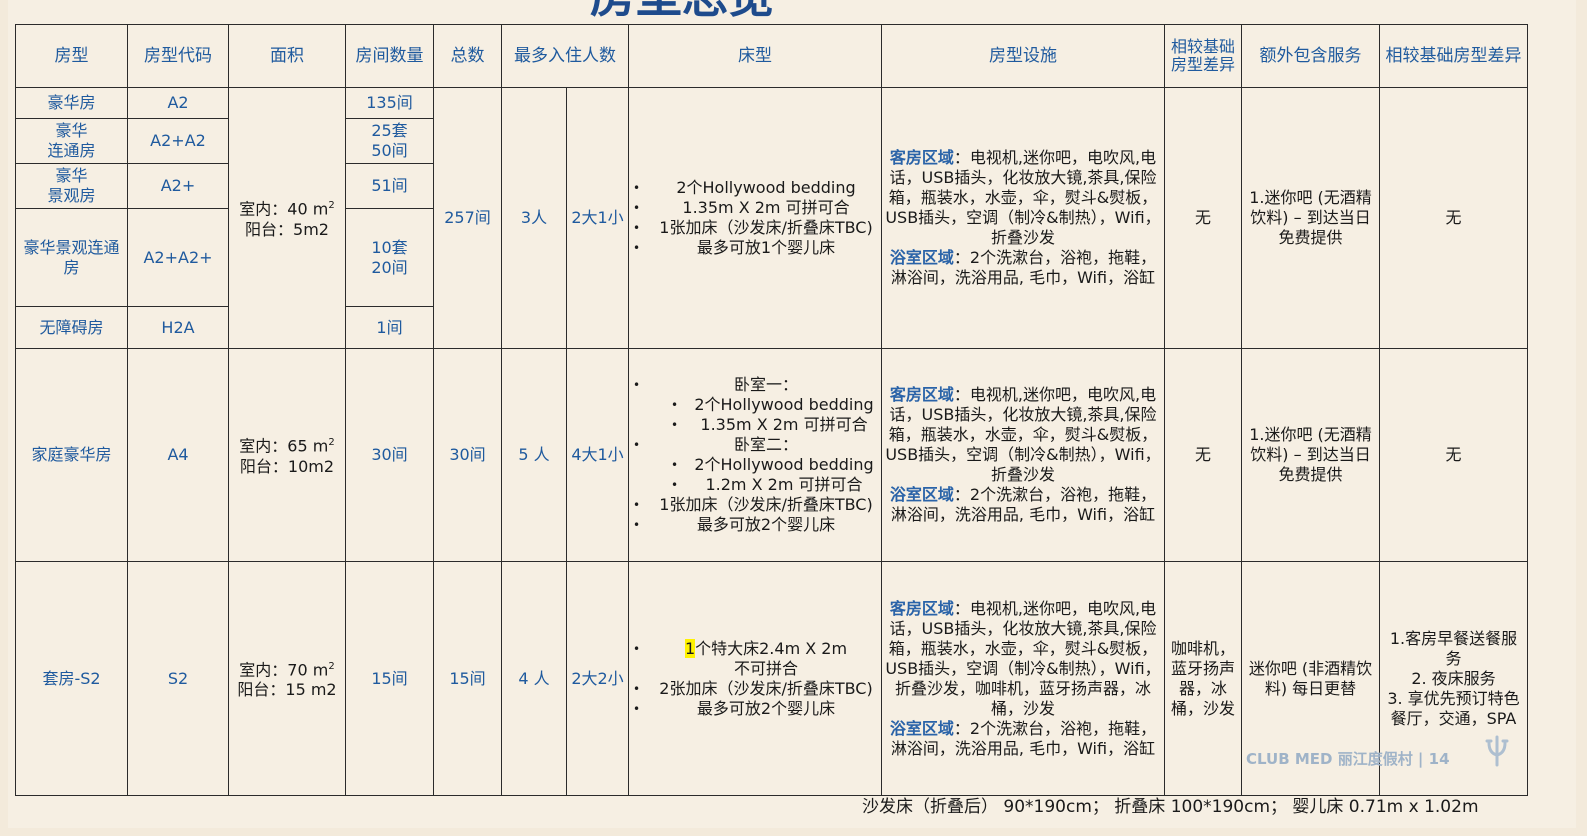  Describe the element at coordinates (71, 678) in the screenshot. I see `room-type-cell: 套房-S2` at that location.